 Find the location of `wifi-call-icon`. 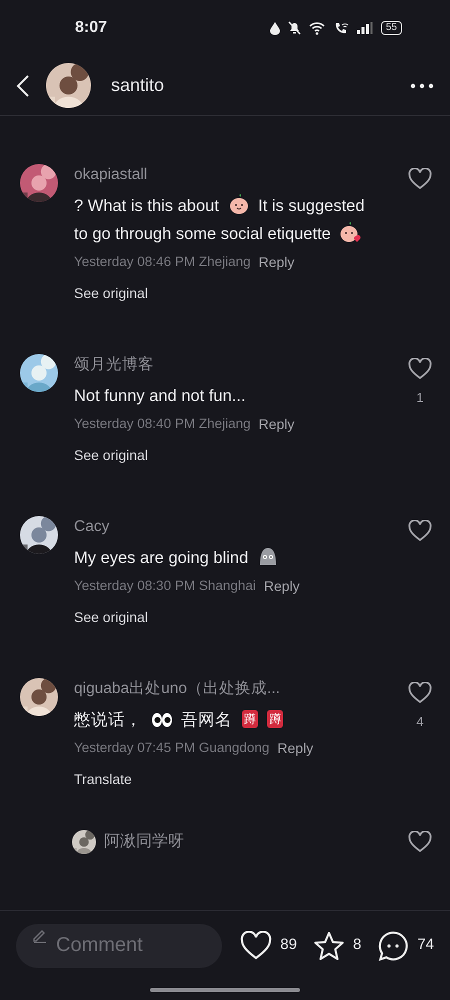

wifi-call-icon is located at coordinates (341, 28).